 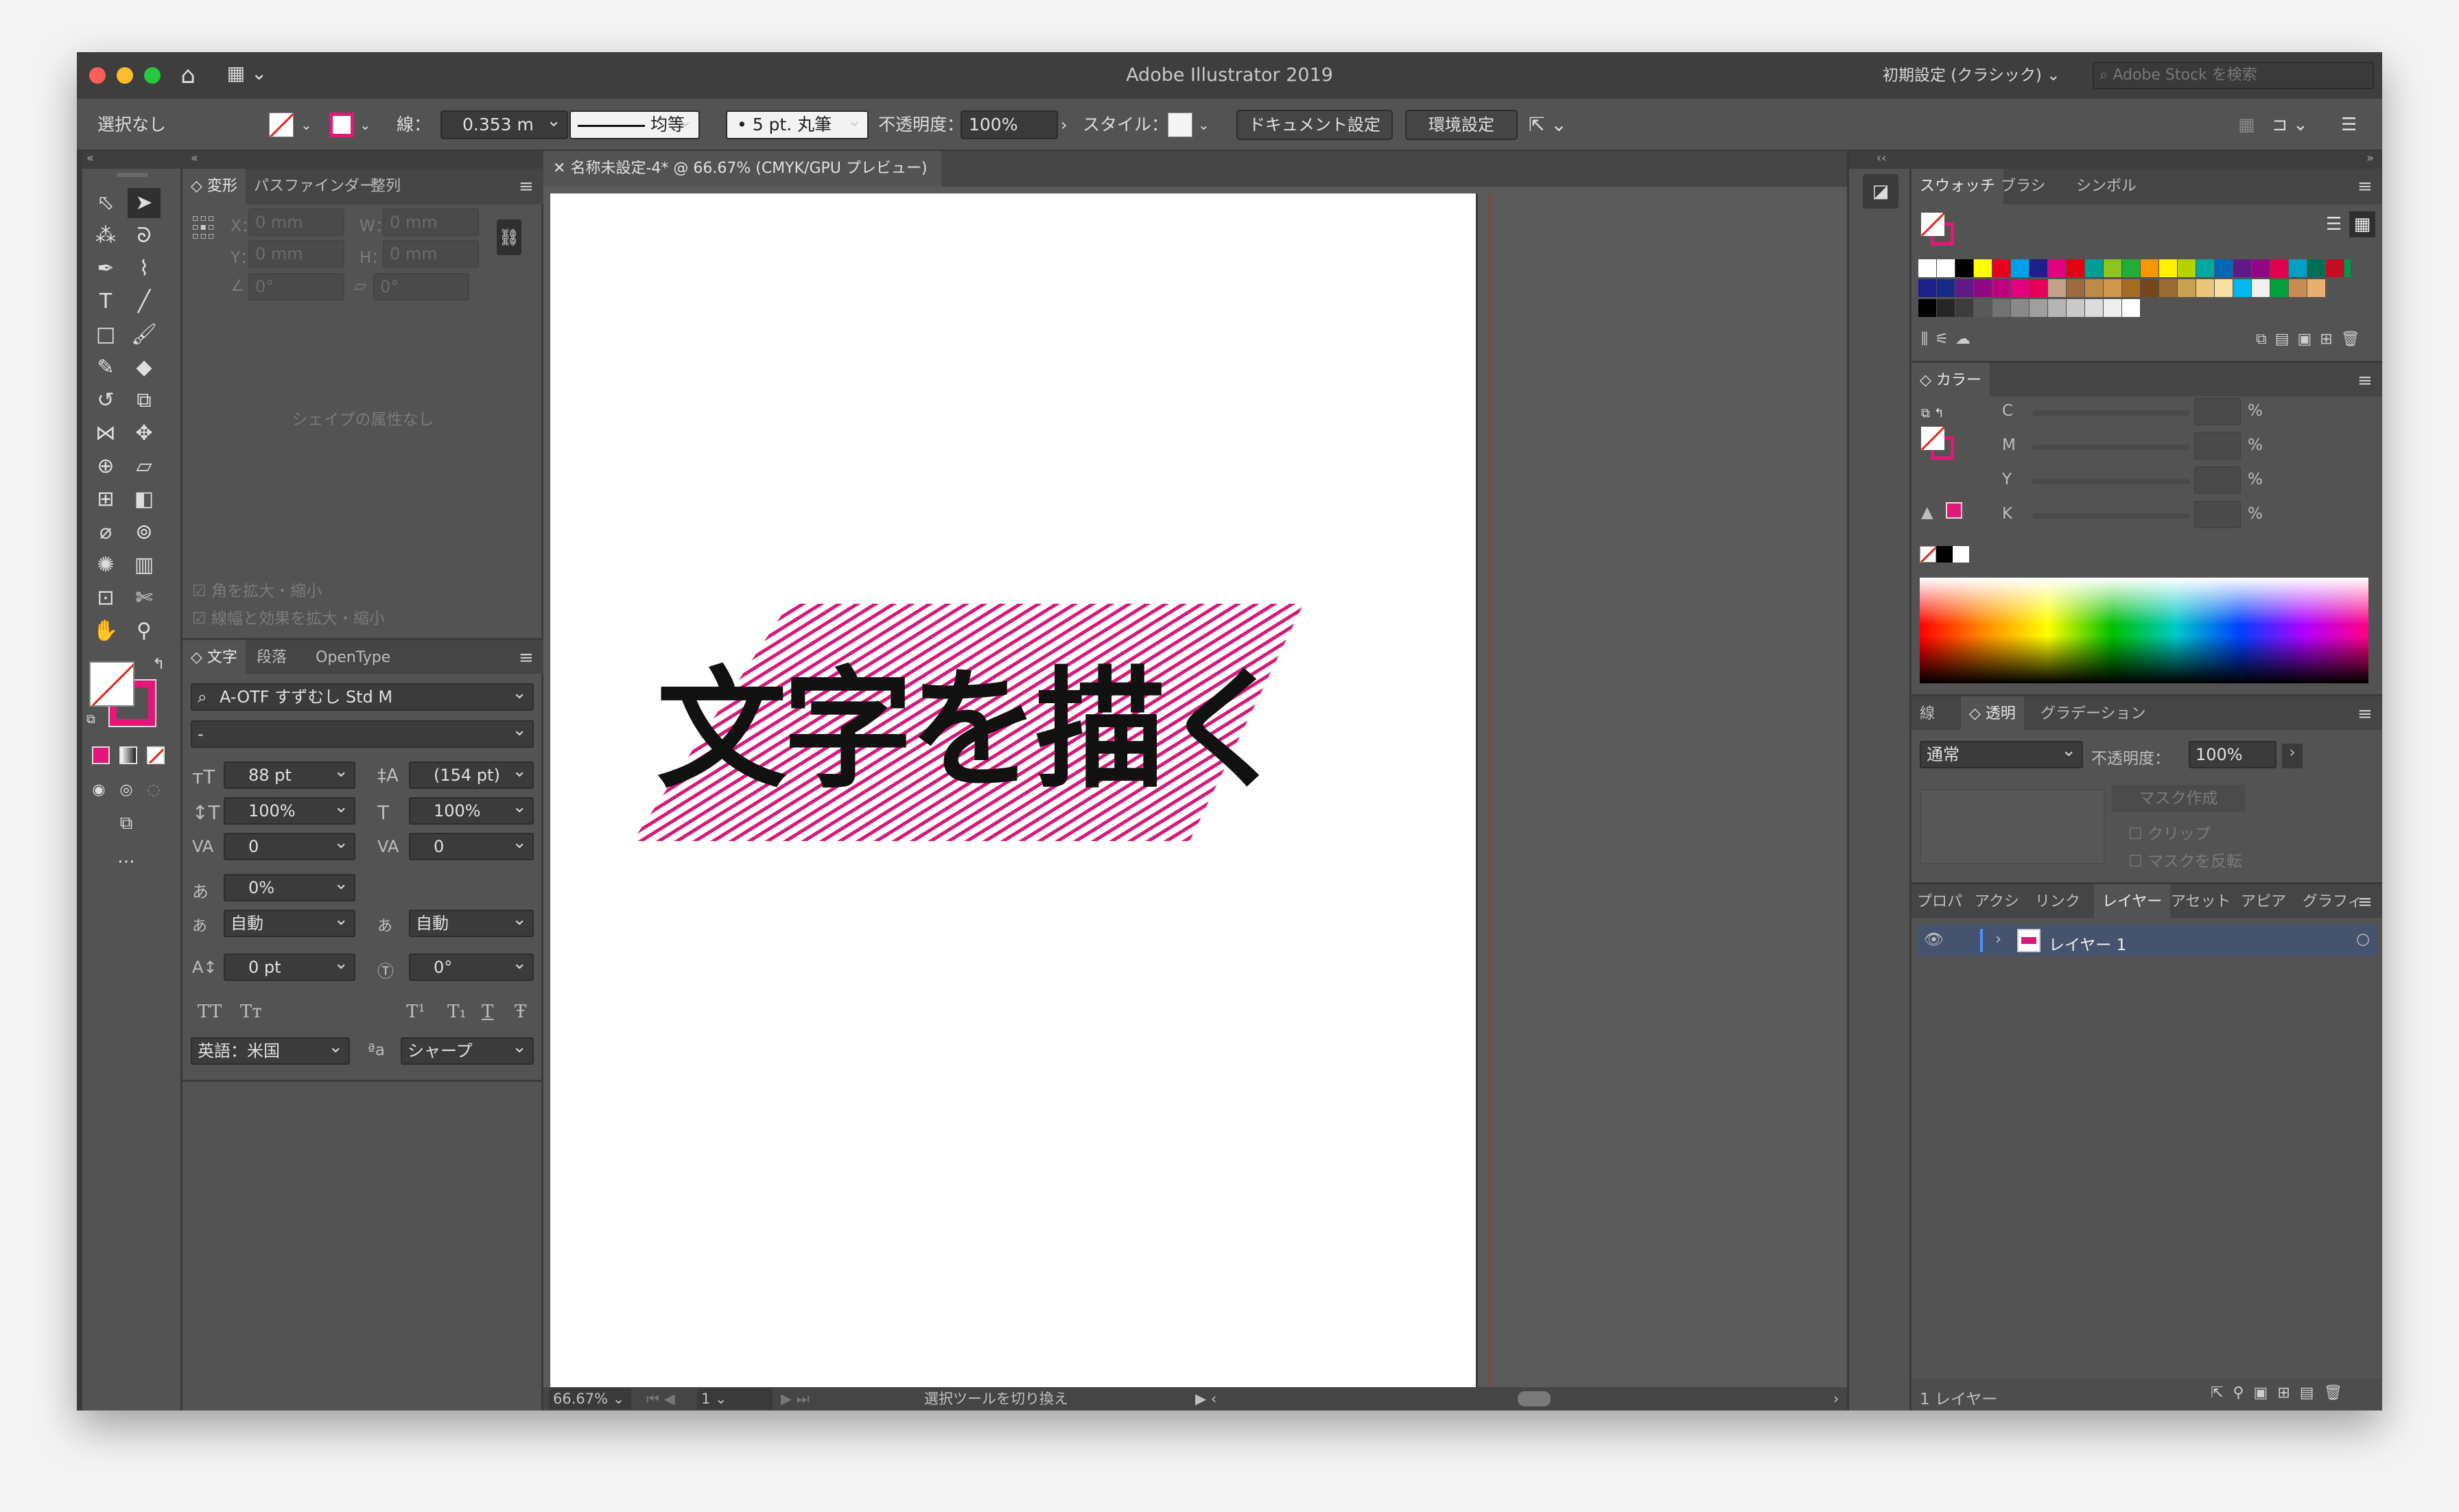 What do you see at coordinates (1949, 339) in the screenshot?
I see `swatch-library-icons: ⫼⚟☁` at bounding box center [1949, 339].